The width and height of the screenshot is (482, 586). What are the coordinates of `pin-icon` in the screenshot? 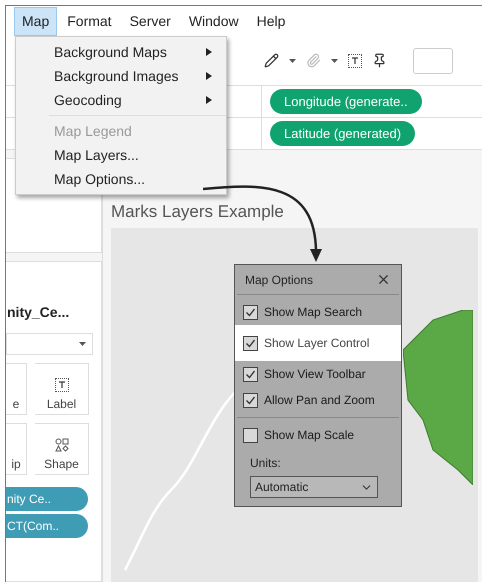 It's located at (379, 60).